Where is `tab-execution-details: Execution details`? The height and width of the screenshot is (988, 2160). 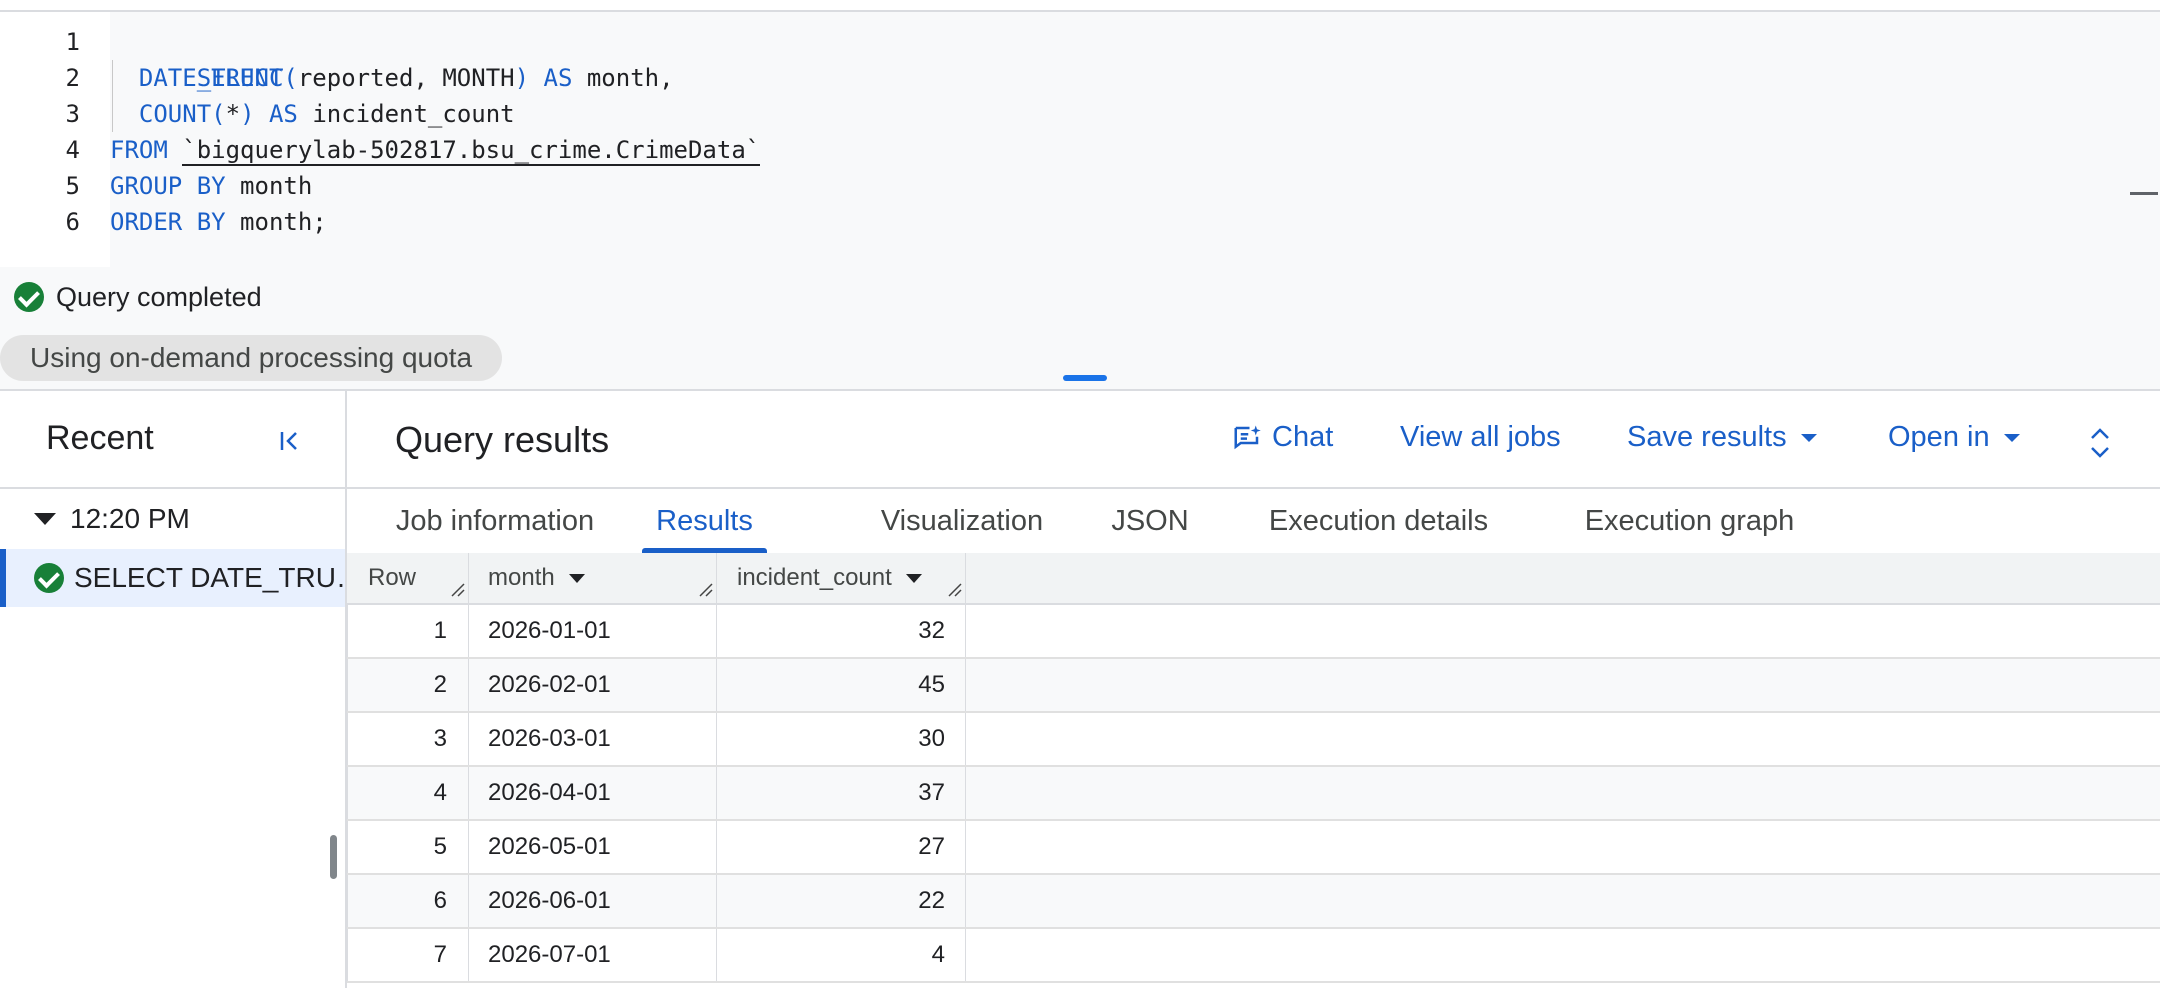 tab-execution-details: Execution details is located at coordinates (1378, 521).